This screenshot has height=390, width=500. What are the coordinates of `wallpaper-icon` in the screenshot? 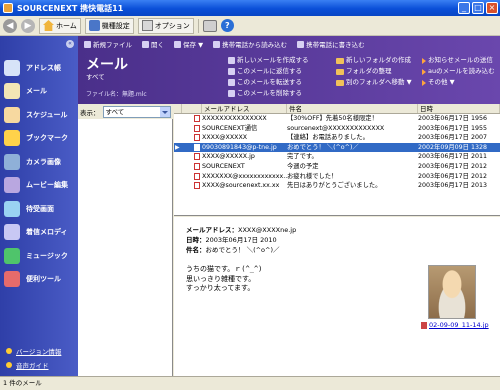 It's located at (12, 208).